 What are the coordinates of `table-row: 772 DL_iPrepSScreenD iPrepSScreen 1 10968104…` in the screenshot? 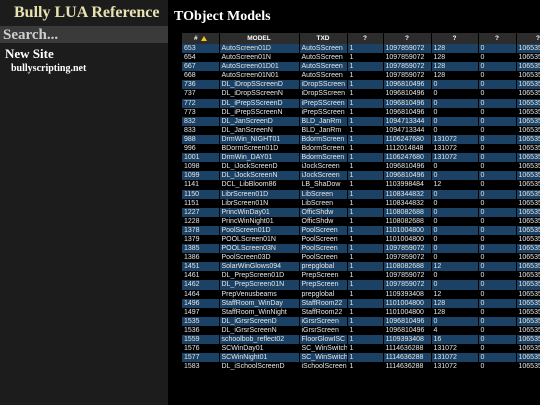 It's located at (361, 103).